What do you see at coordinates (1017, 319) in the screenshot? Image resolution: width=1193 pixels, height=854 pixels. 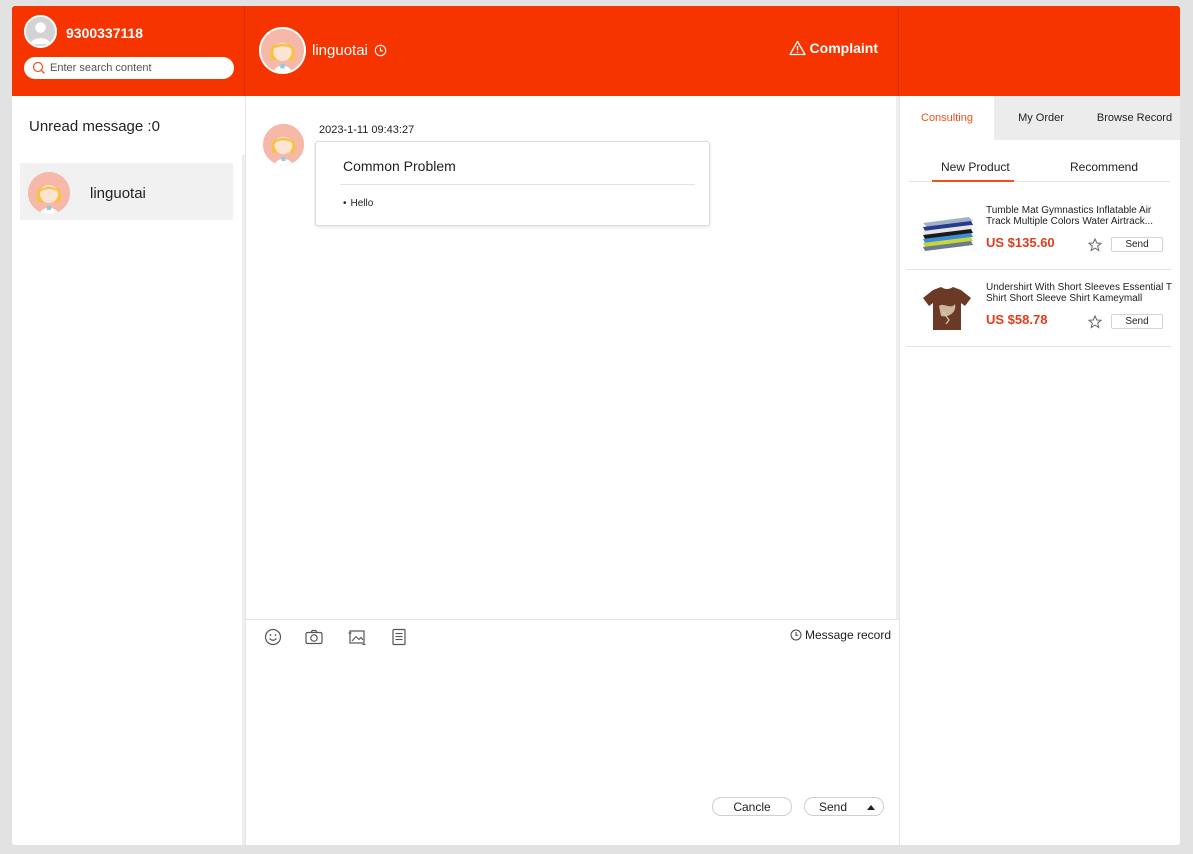 I see `product-price: US $58.78` at bounding box center [1017, 319].